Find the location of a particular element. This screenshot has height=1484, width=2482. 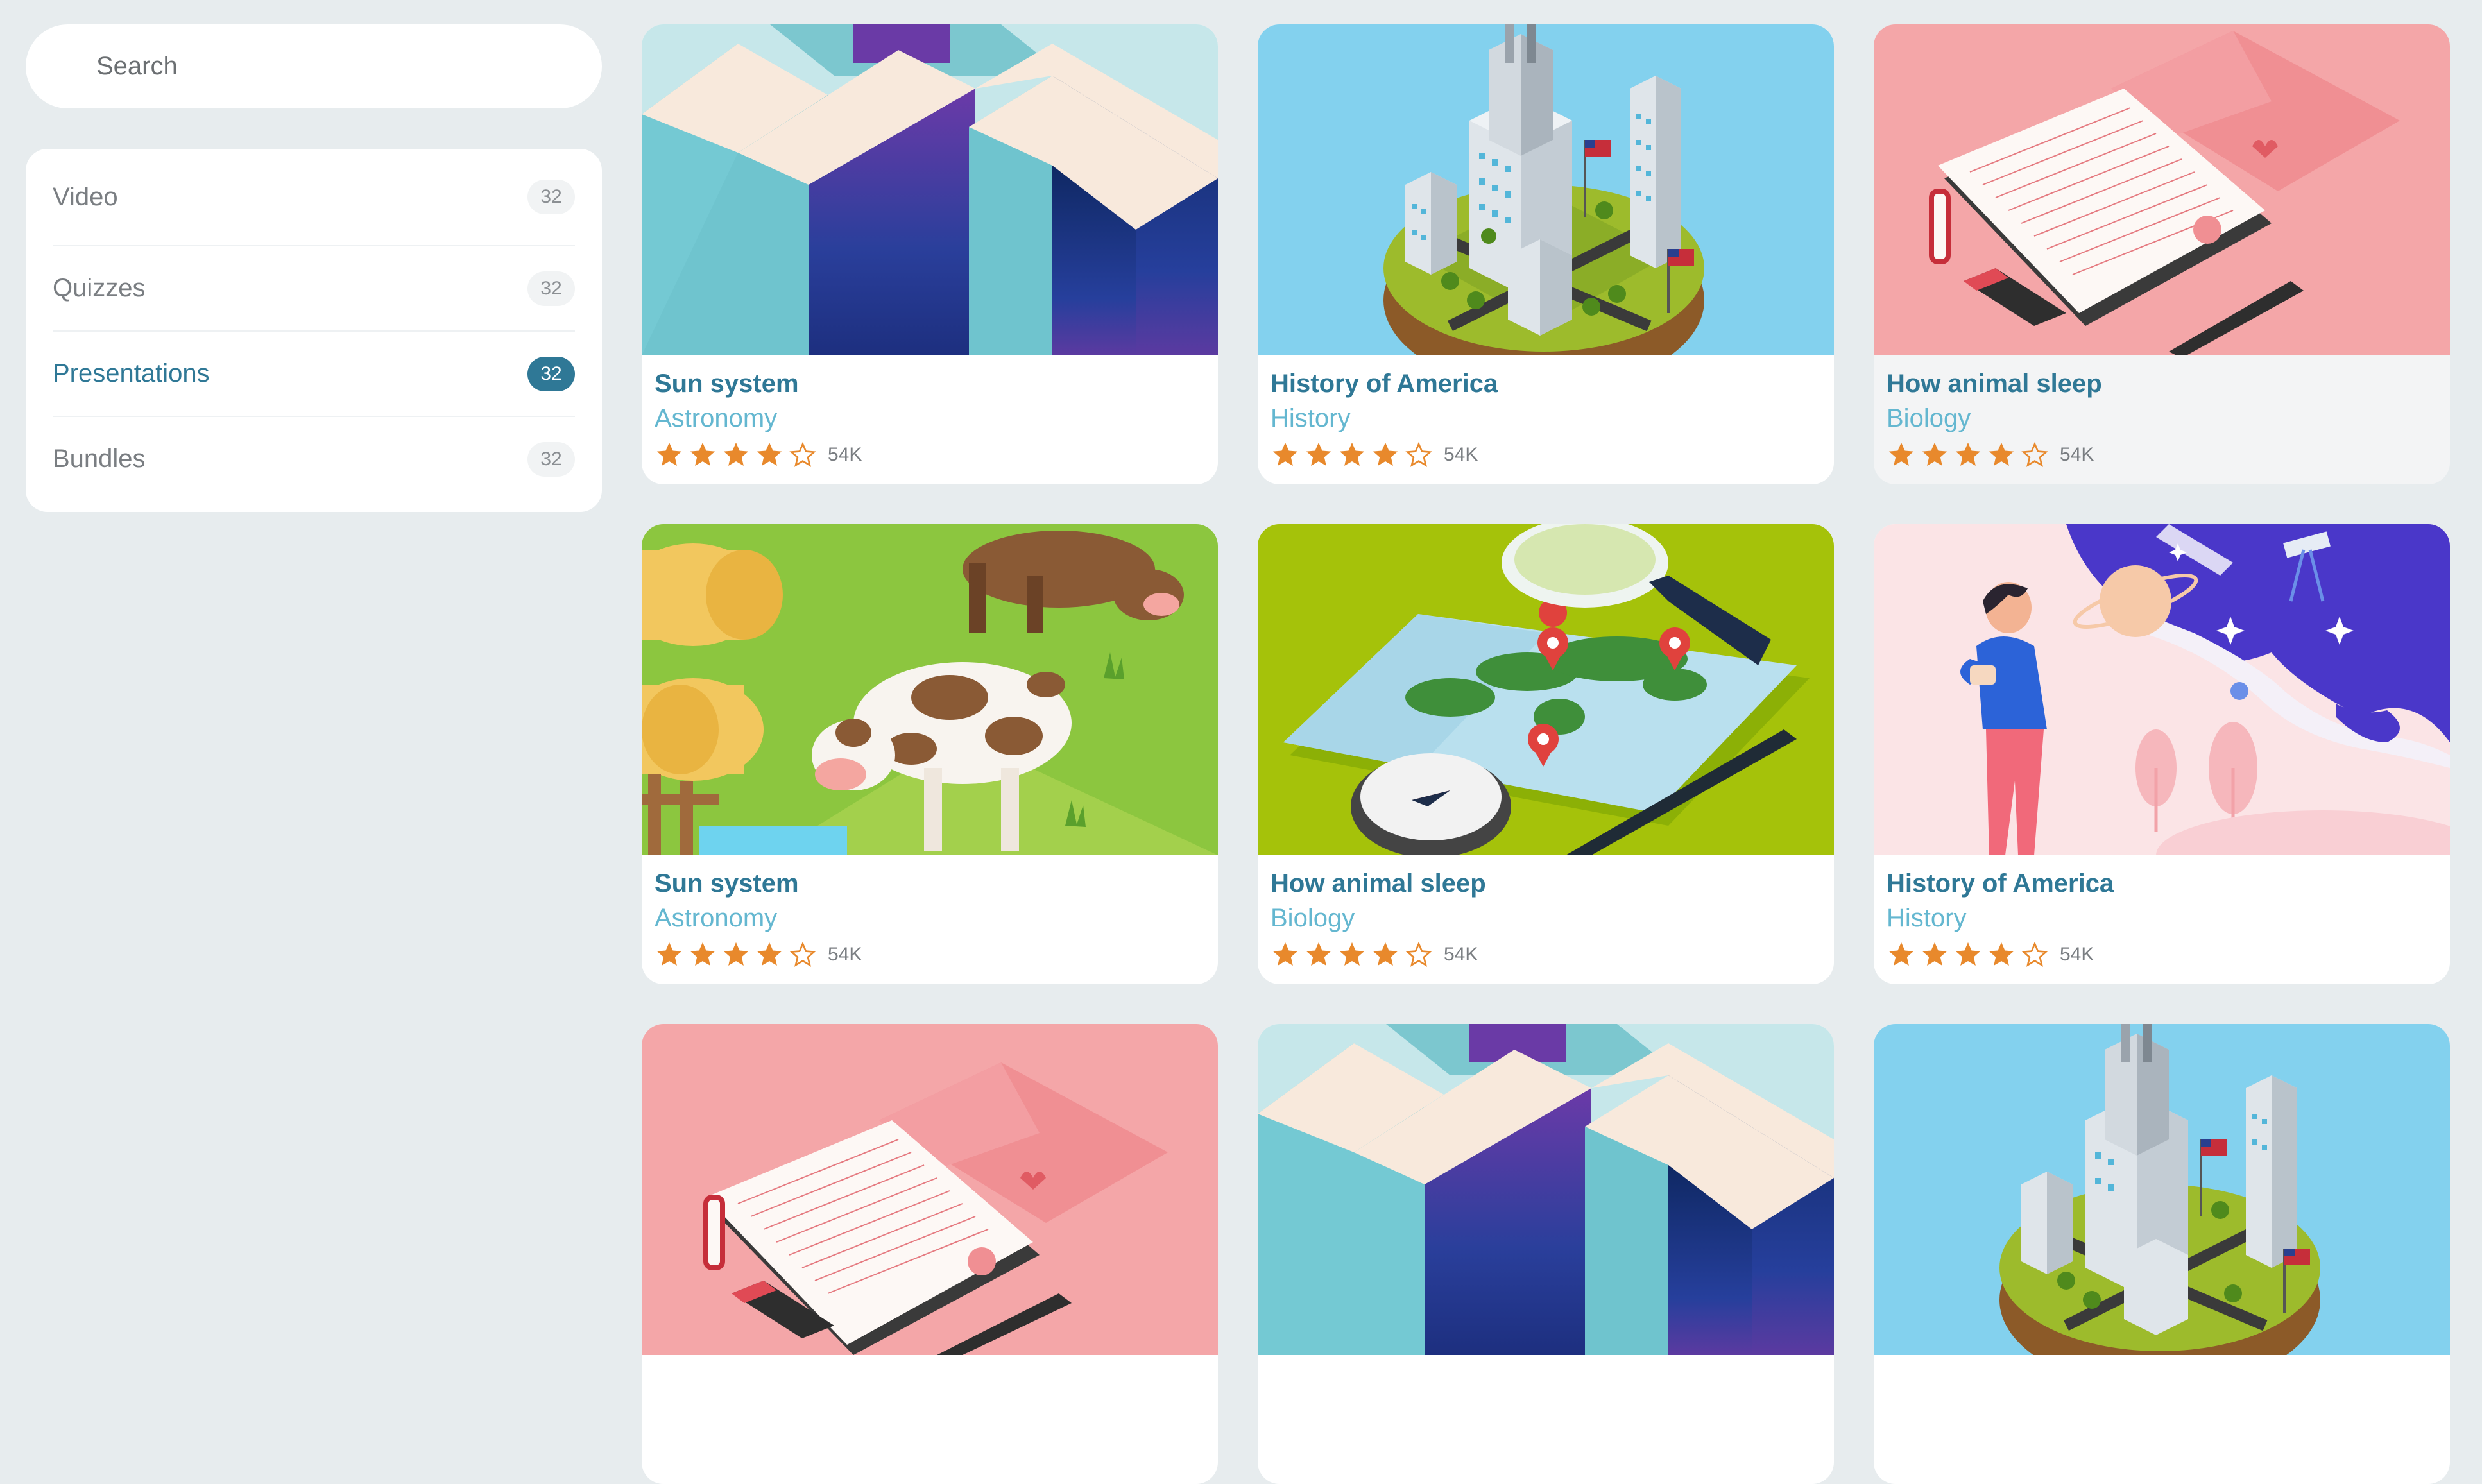

cows-farm-illustration is located at coordinates (930, 690).